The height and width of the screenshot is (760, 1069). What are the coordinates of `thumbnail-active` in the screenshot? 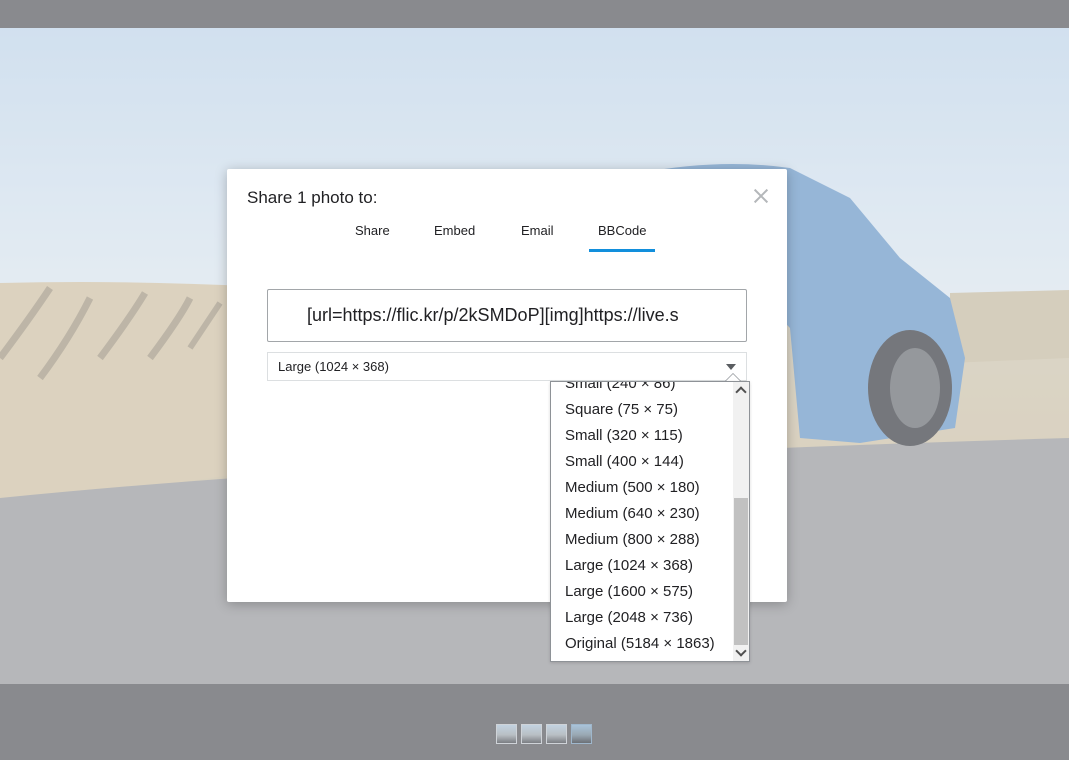 It's located at (581, 734).